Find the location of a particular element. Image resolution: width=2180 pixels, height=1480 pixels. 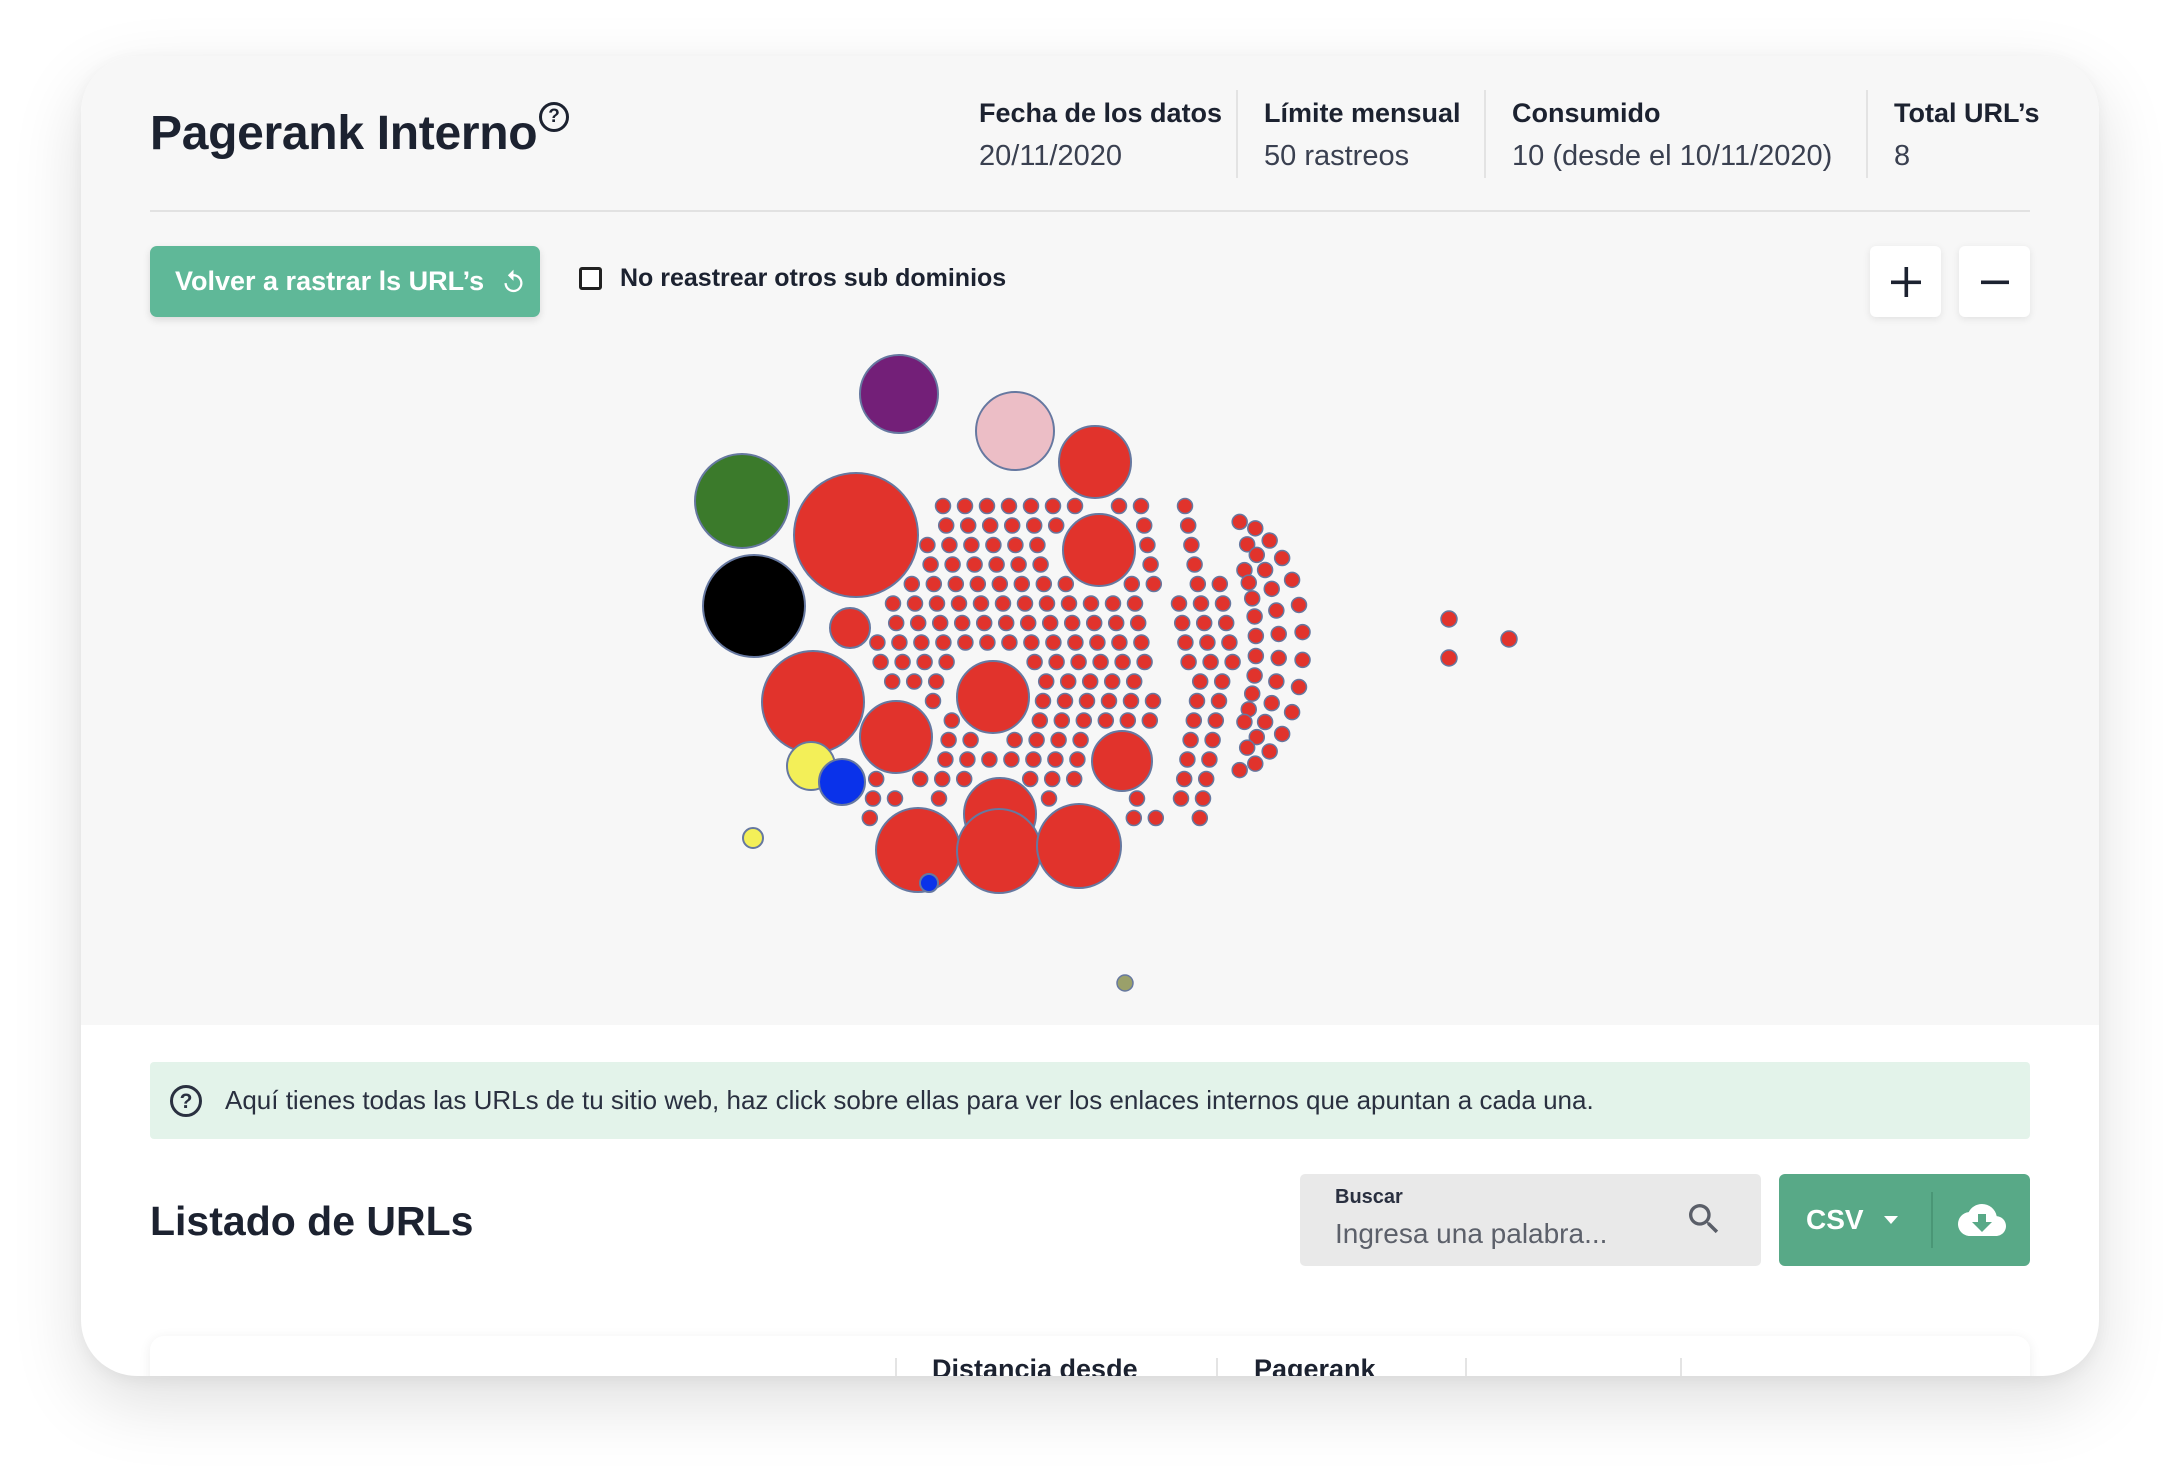

column-header-distance: Distancia desde is located at coordinates (1035, 1365).